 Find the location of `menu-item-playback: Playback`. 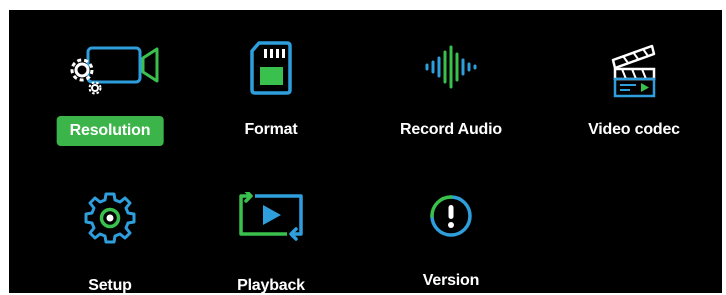

menu-item-playback: Playback is located at coordinates (271, 222).